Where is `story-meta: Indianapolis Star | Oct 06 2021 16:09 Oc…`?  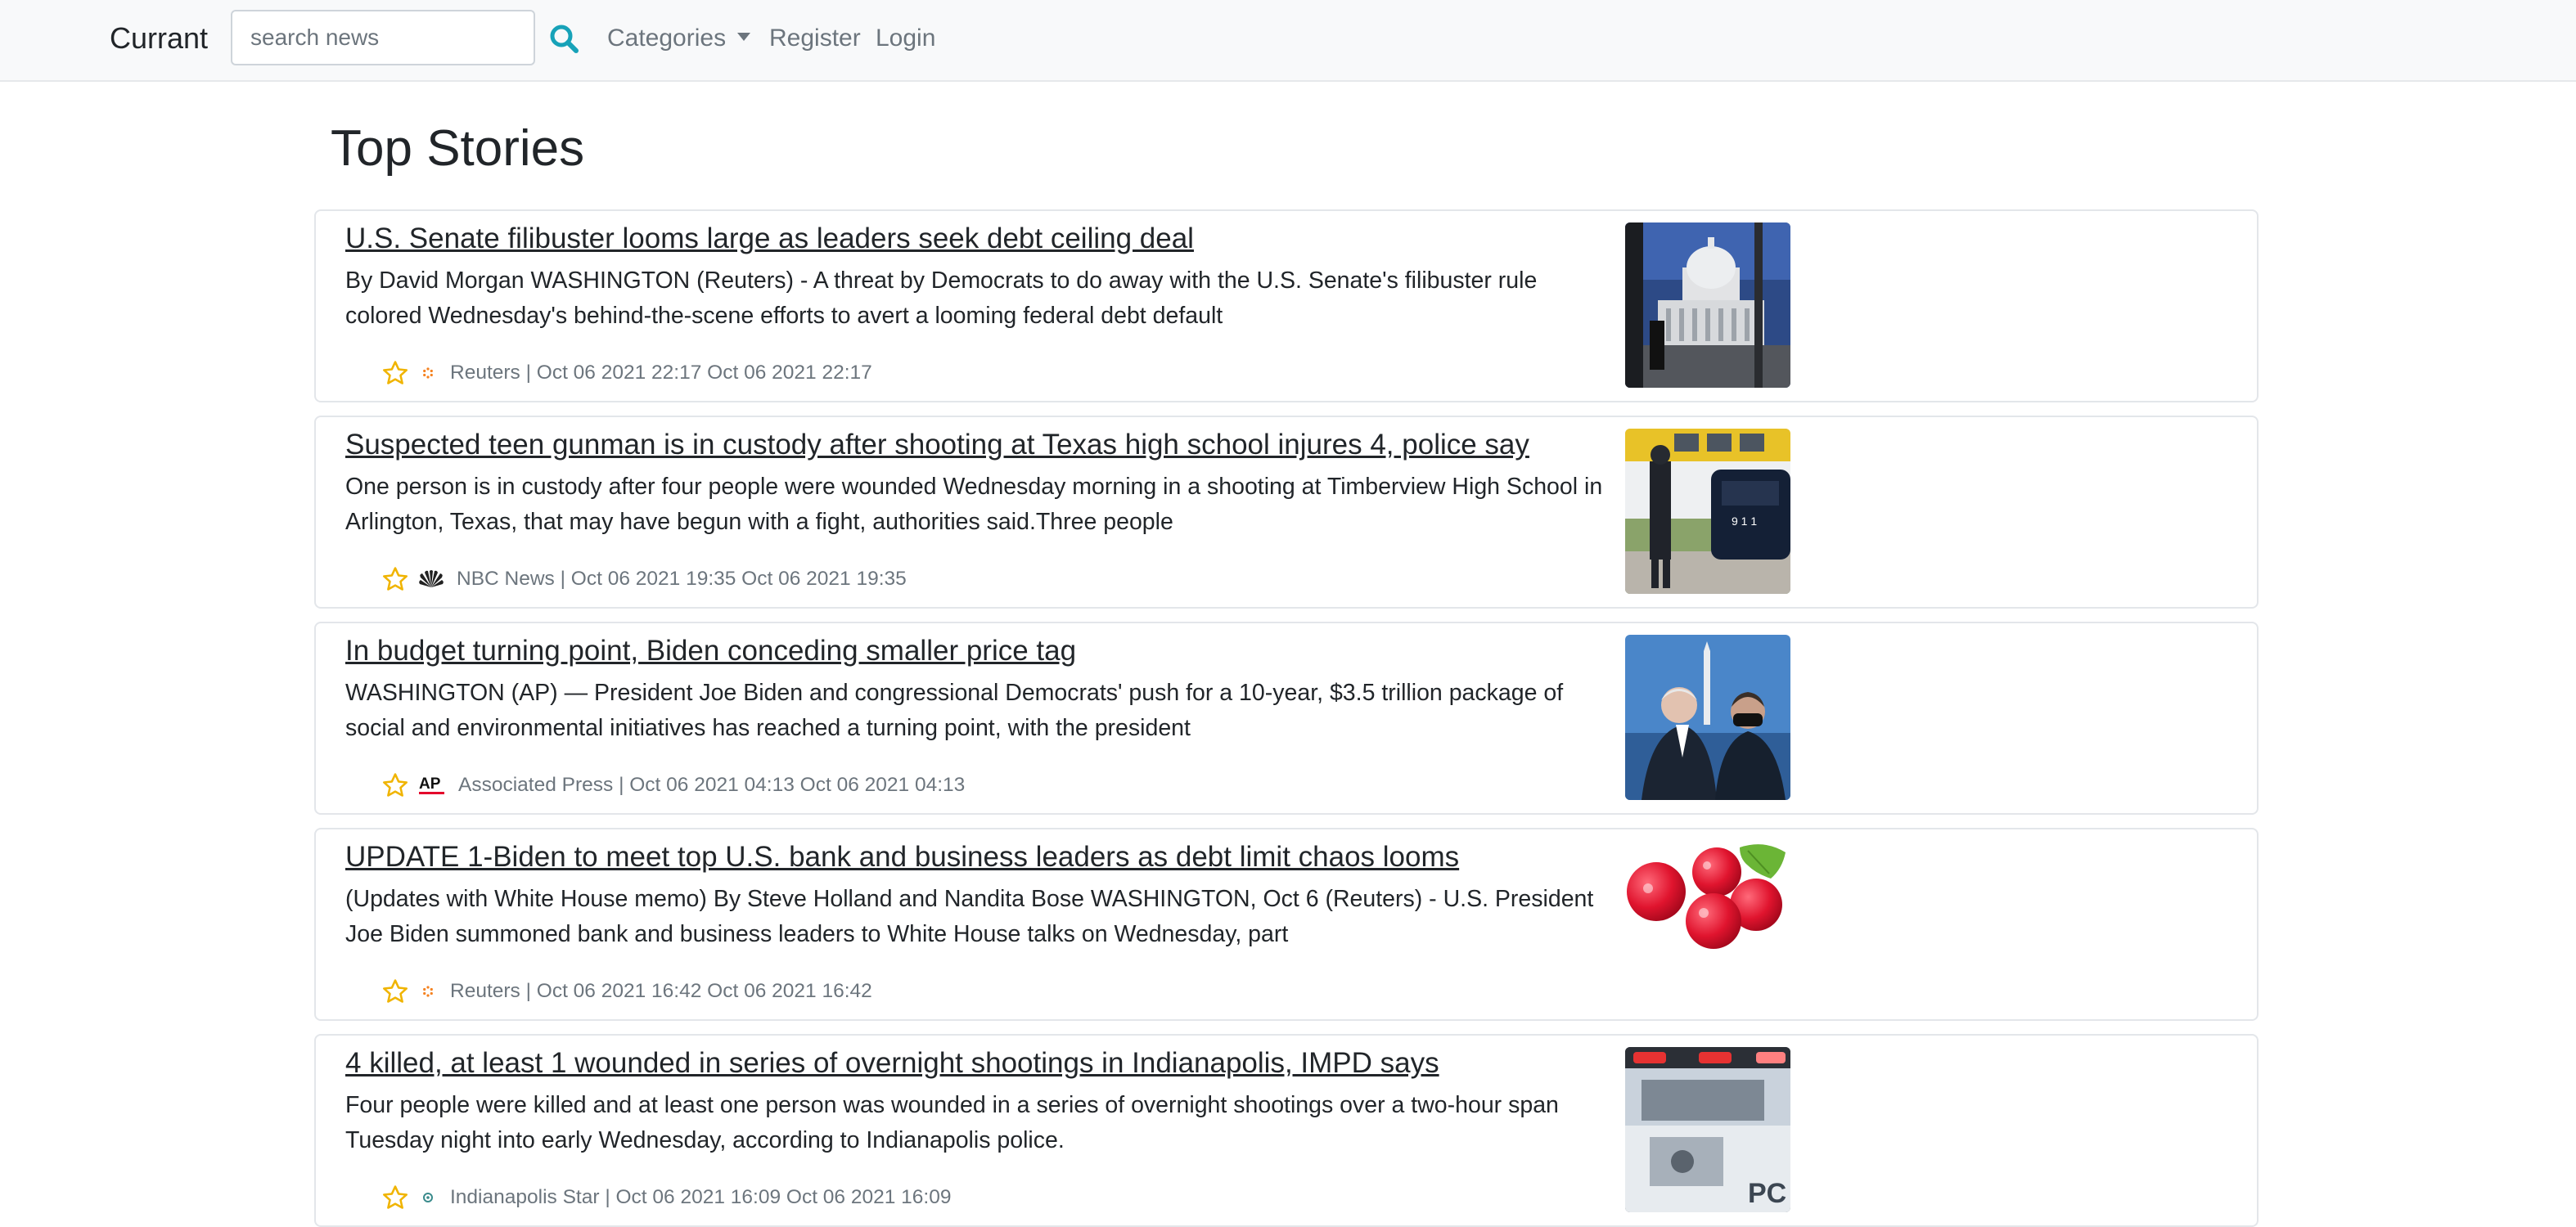 story-meta: Indianapolis Star | Oct 06 2021 16:09 Oc… is located at coordinates (666, 1197).